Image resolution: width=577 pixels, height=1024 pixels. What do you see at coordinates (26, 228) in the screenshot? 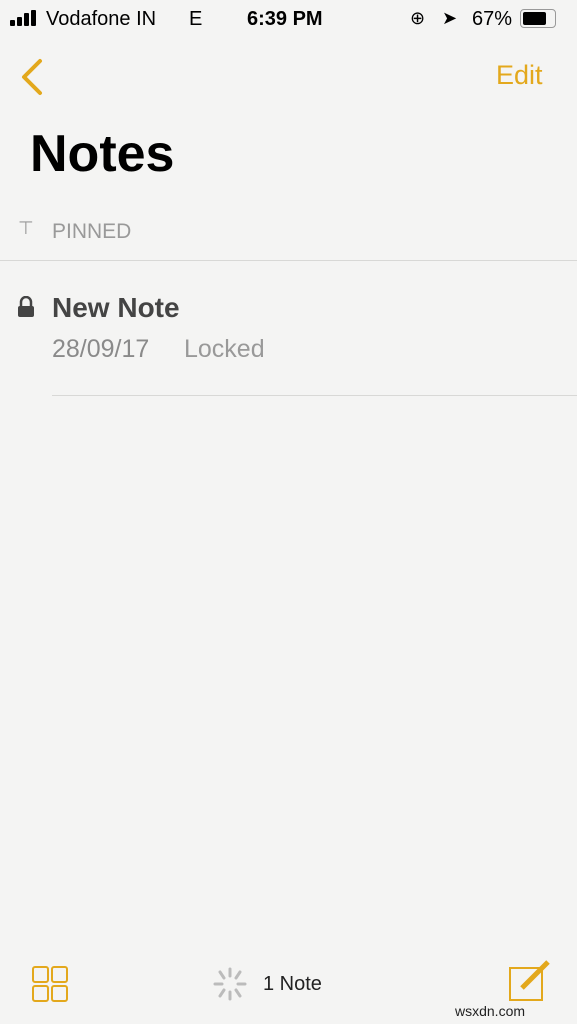
I see `pin-icon: ⊤` at bounding box center [26, 228].